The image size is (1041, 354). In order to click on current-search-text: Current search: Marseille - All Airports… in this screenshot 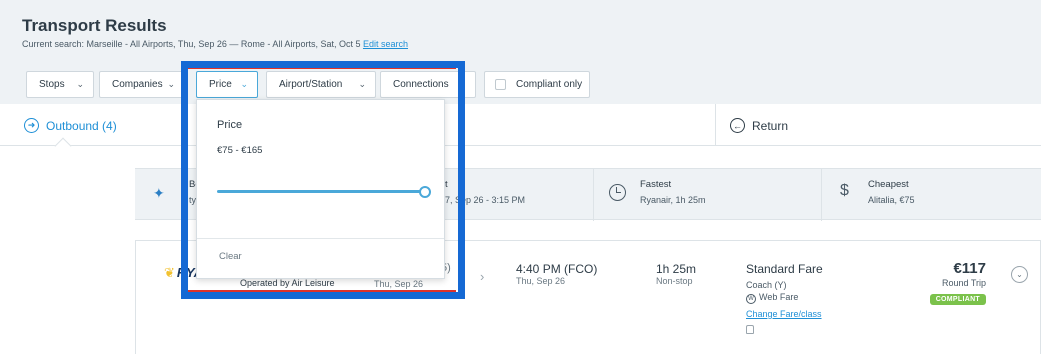, I will do `click(191, 44)`.